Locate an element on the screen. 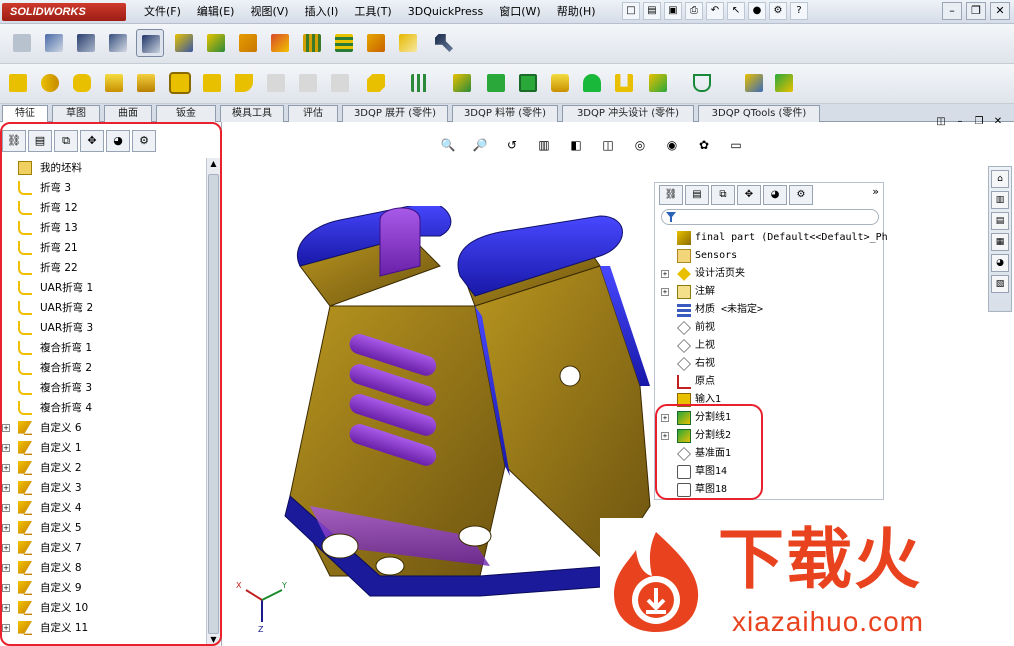 This screenshot has width=1014, height=646. dimxpert-icon: ✥ is located at coordinates (92, 141).